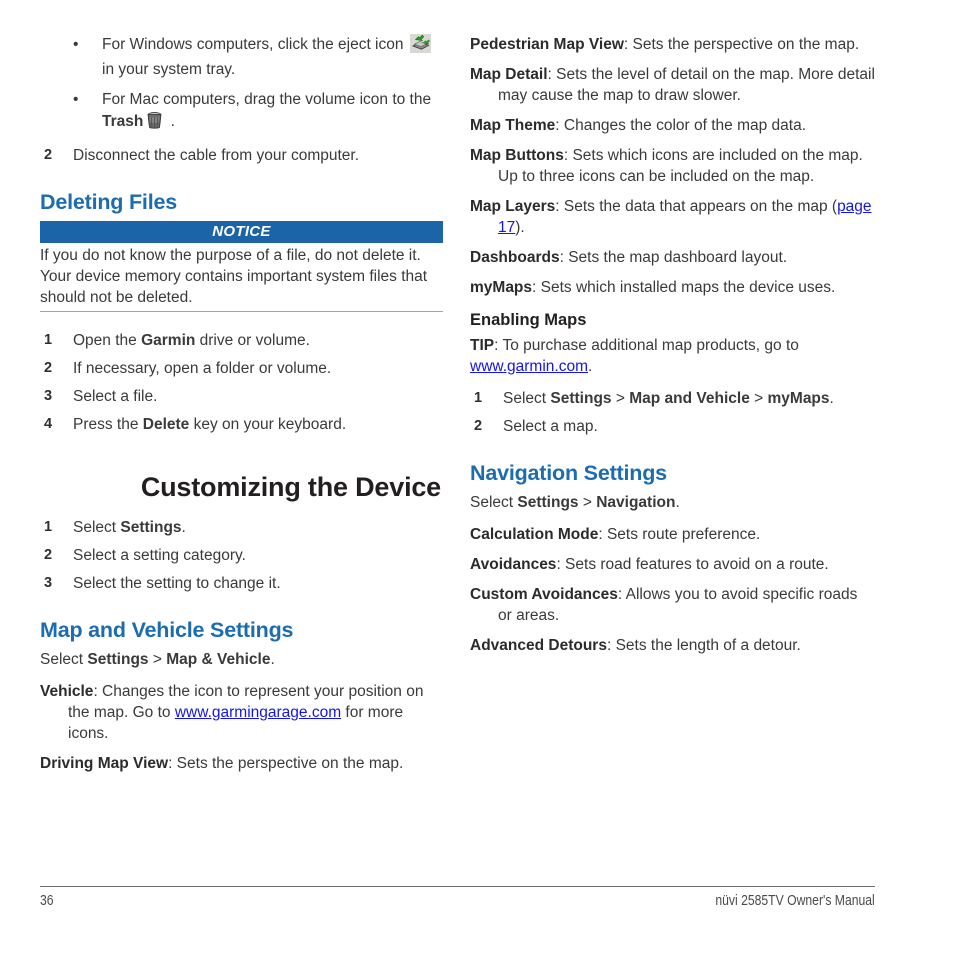 The width and height of the screenshot is (954, 954). I want to click on step-text-pre: Press the, so click(108, 424).